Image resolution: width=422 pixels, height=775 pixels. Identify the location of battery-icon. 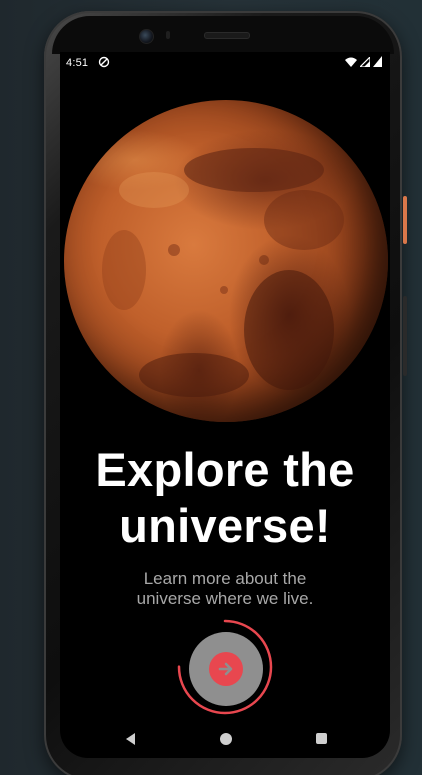
(377, 61).